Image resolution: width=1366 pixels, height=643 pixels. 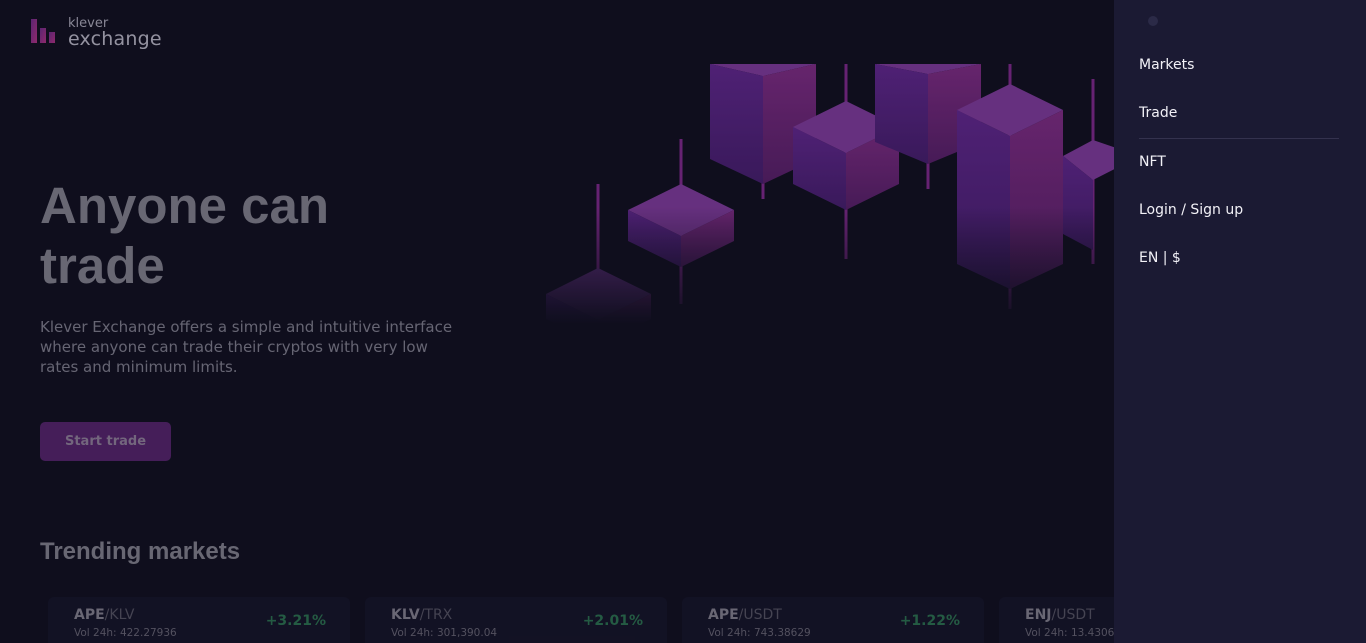 What do you see at coordinates (1239, 138) in the screenshot?
I see `menu-divider` at bounding box center [1239, 138].